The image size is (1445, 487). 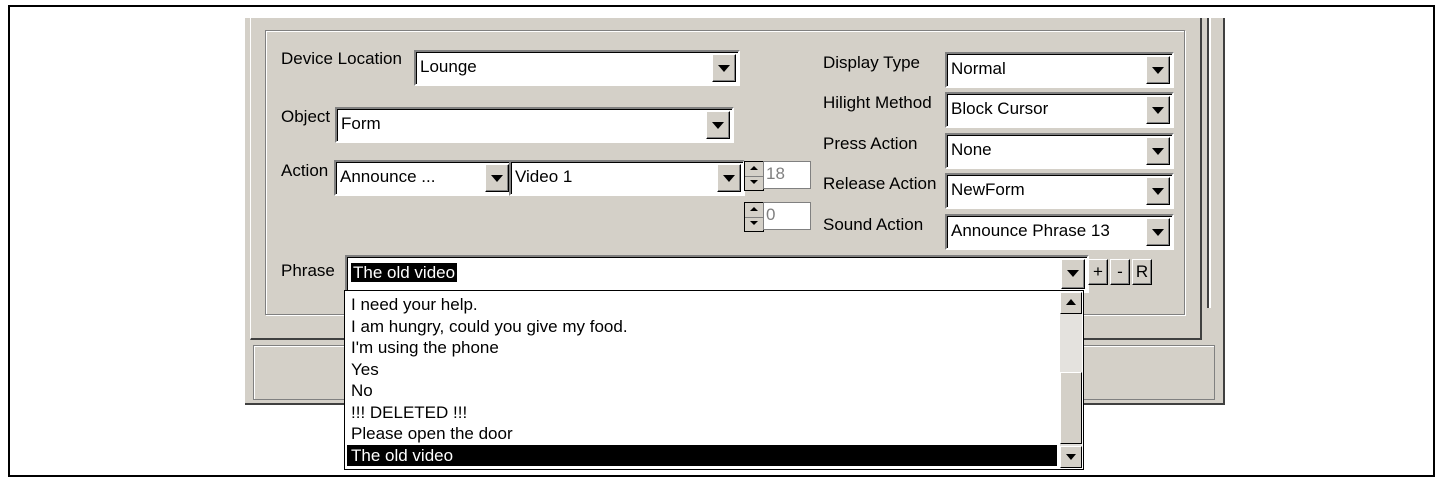 What do you see at coordinates (787, 175) in the screenshot?
I see `action-spin-1-value: 18` at bounding box center [787, 175].